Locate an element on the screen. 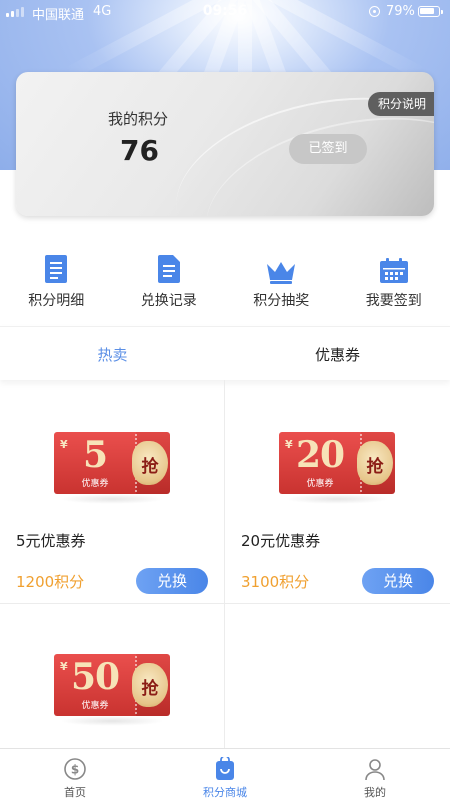 The width and height of the screenshot is (450, 800). coupon-image: ¥ 50 优惠券 抢 is located at coordinates (112, 690).